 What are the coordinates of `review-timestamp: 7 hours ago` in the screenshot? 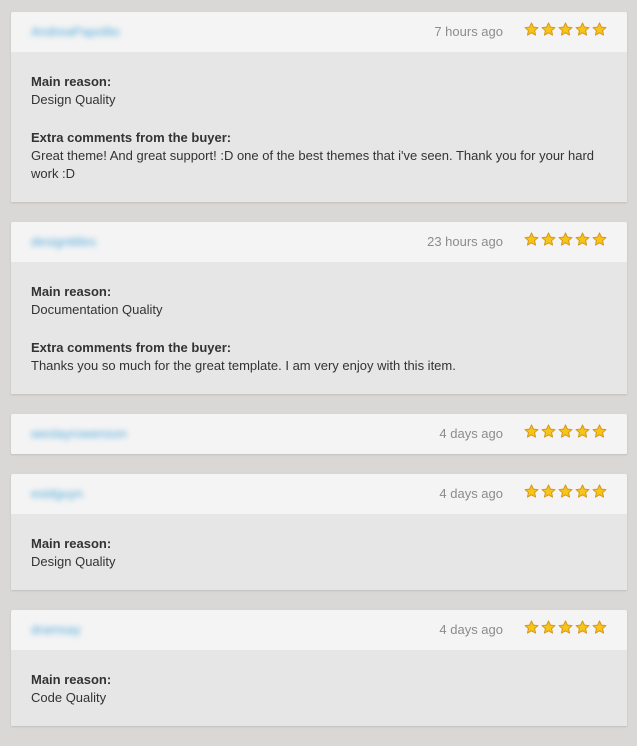 It's located at (468, 31).